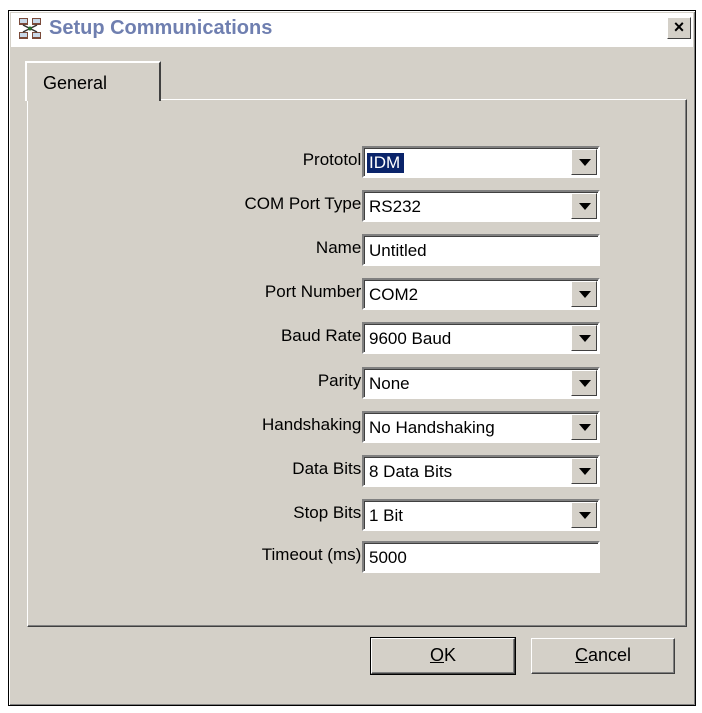 This screenshot has width=702, height=713. I want to click on baud-rate-dropdown-button, so click(584, 338).